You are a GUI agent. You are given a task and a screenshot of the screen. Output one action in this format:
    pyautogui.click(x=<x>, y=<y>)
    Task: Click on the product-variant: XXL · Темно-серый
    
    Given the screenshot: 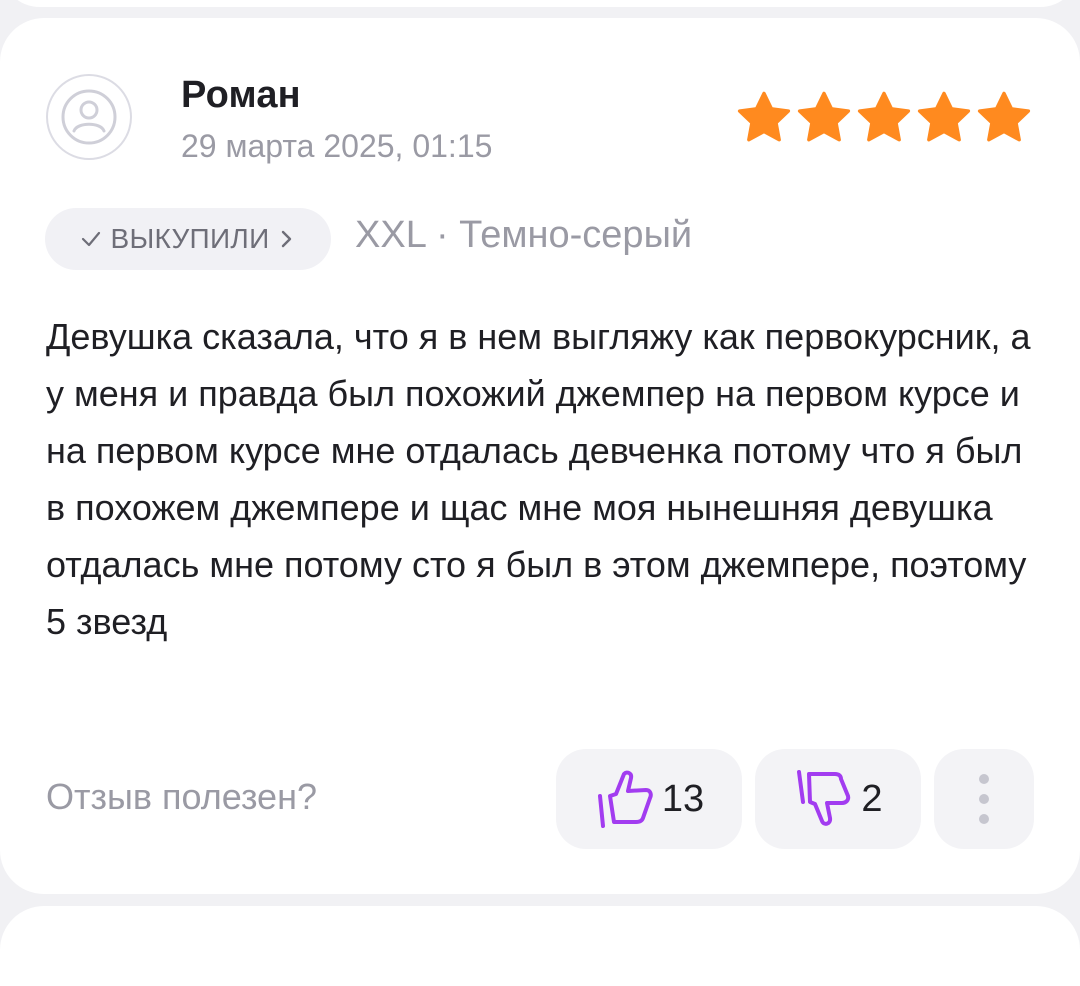 What is the action you would take?
    pyautogui.click(x=524, y=235)
    